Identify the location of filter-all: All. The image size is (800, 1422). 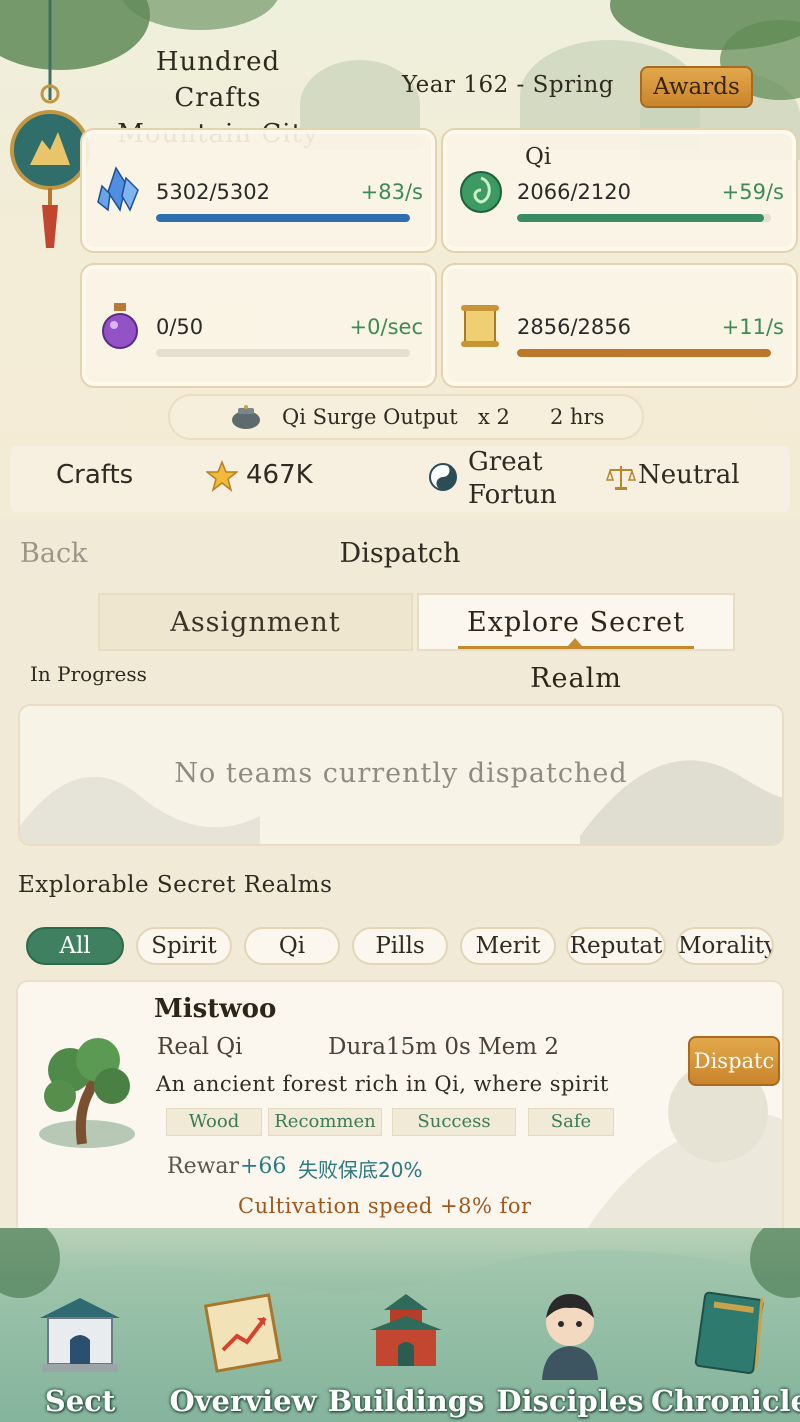
(75, 946).